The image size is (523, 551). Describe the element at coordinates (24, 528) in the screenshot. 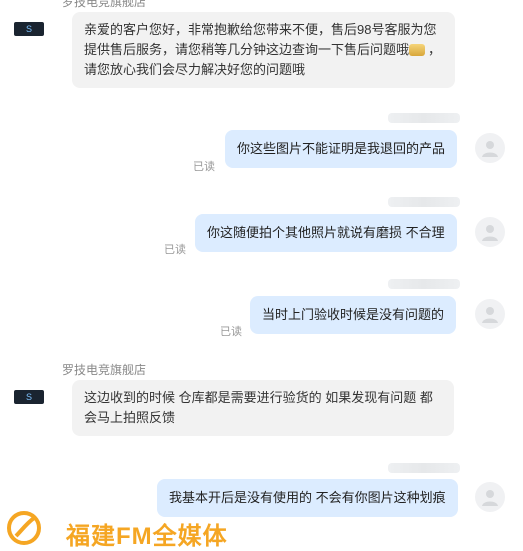

I see `watermark-logo-icon` at that location.